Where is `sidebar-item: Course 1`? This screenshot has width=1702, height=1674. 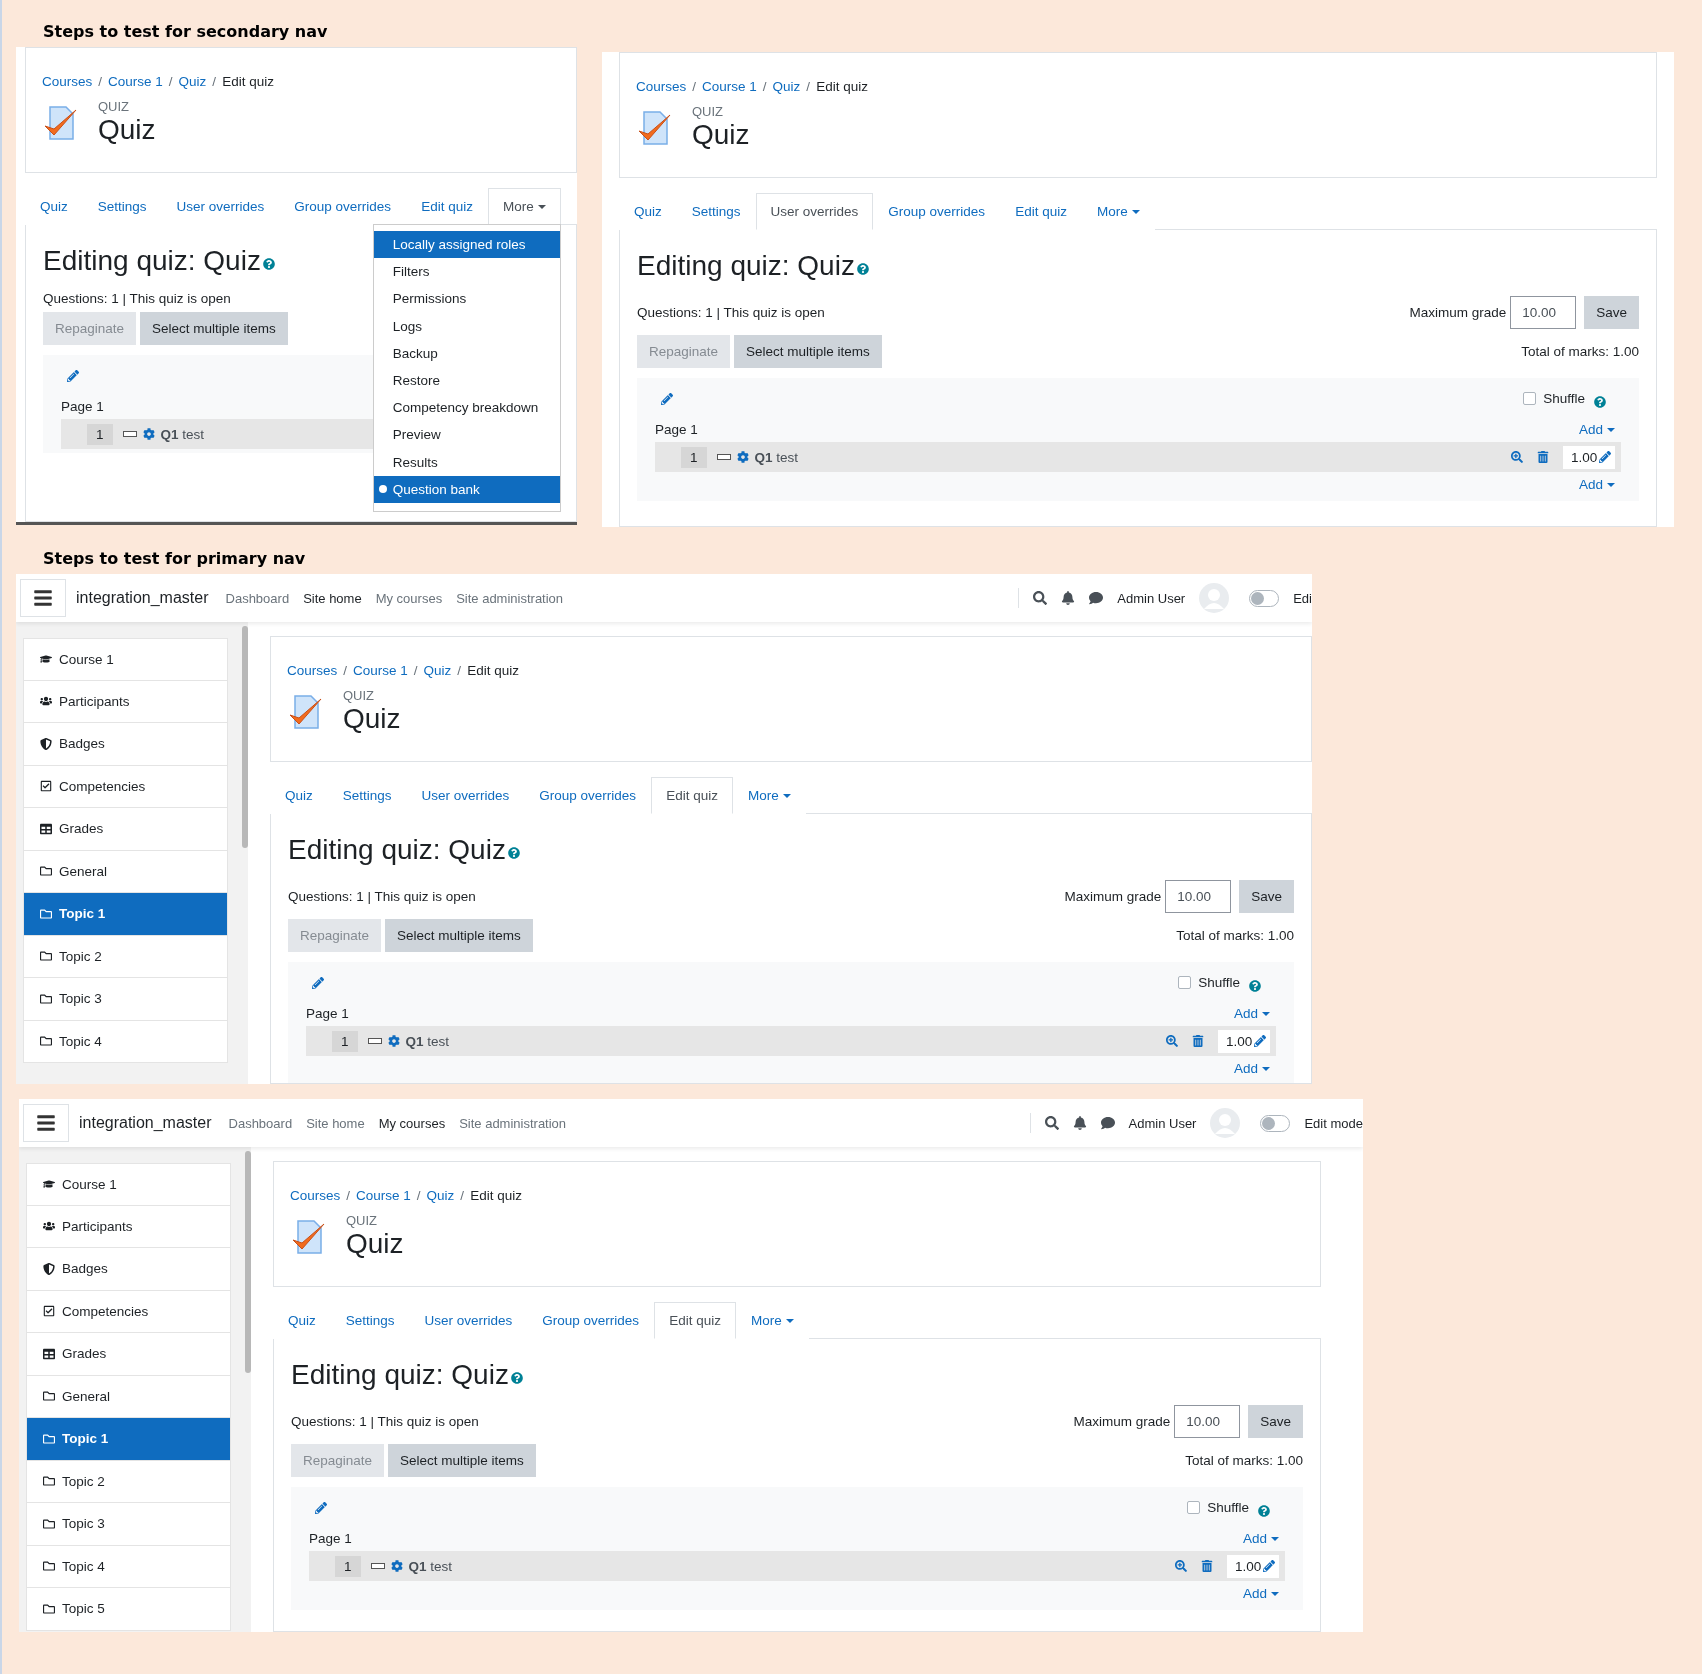
sidebar-item: Course 1 is located at coordinates (125, 659).